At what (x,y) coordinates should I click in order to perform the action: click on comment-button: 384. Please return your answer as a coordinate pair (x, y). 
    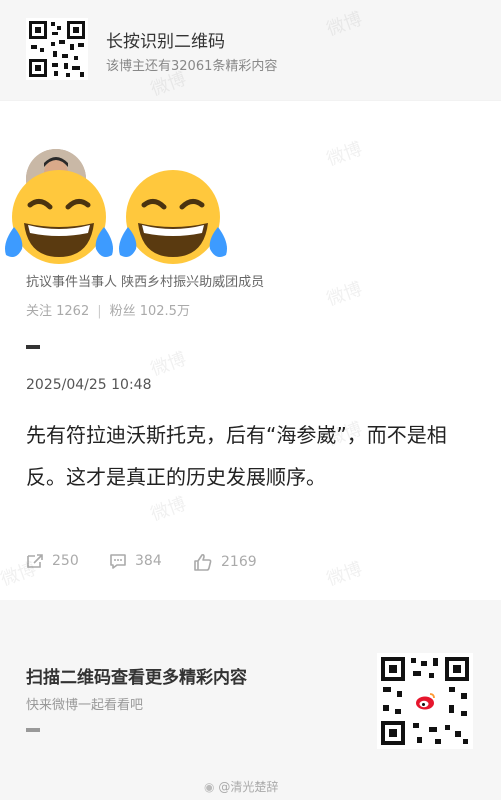
    Looking at the image, I should click on (135, 561).